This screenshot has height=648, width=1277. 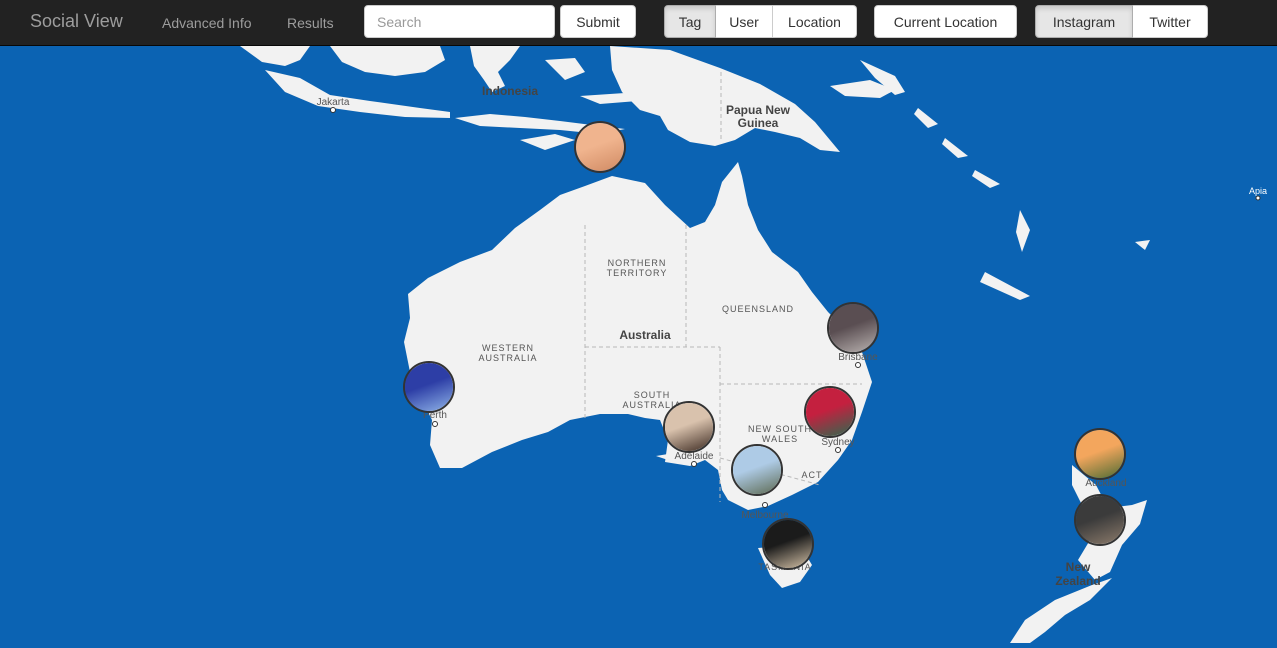 I want to click on mode-user-button: User, so click(x=744, y=21).